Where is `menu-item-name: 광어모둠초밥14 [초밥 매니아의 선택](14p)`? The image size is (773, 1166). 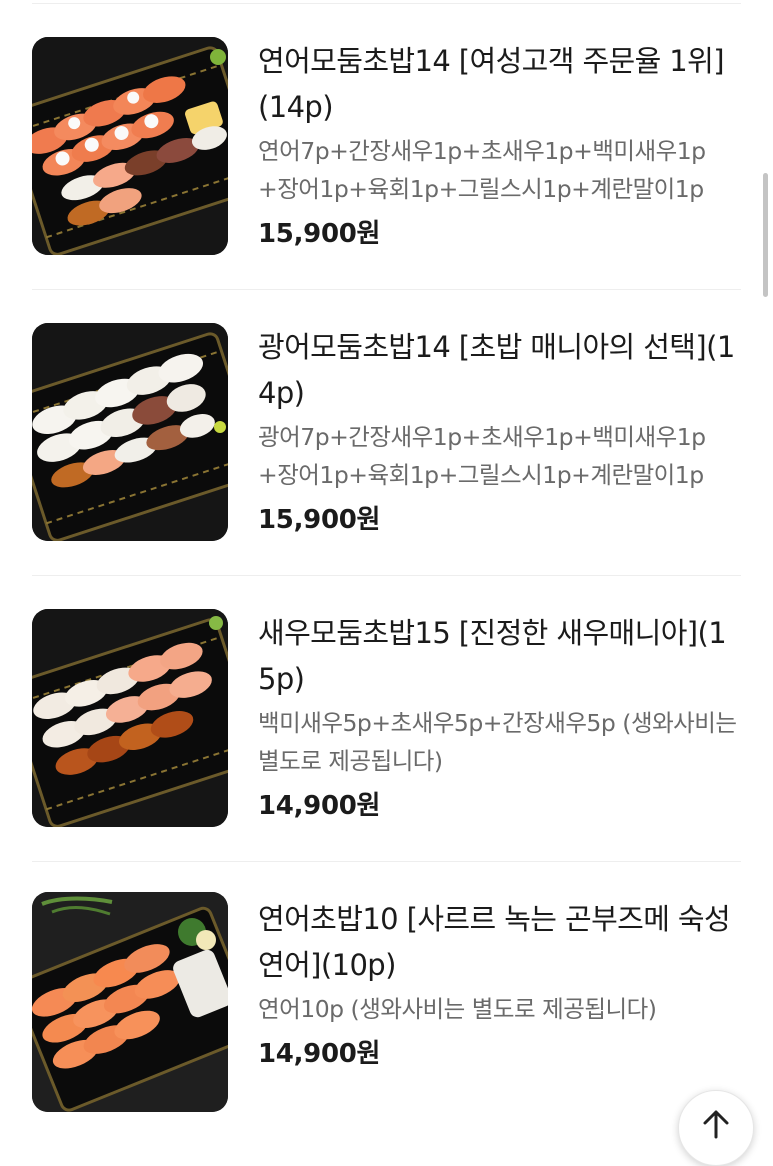 menu-item-name: 광어모둠초밥14 [초밥 매니아의 선택](14p) is located at coordinates (500, 370).